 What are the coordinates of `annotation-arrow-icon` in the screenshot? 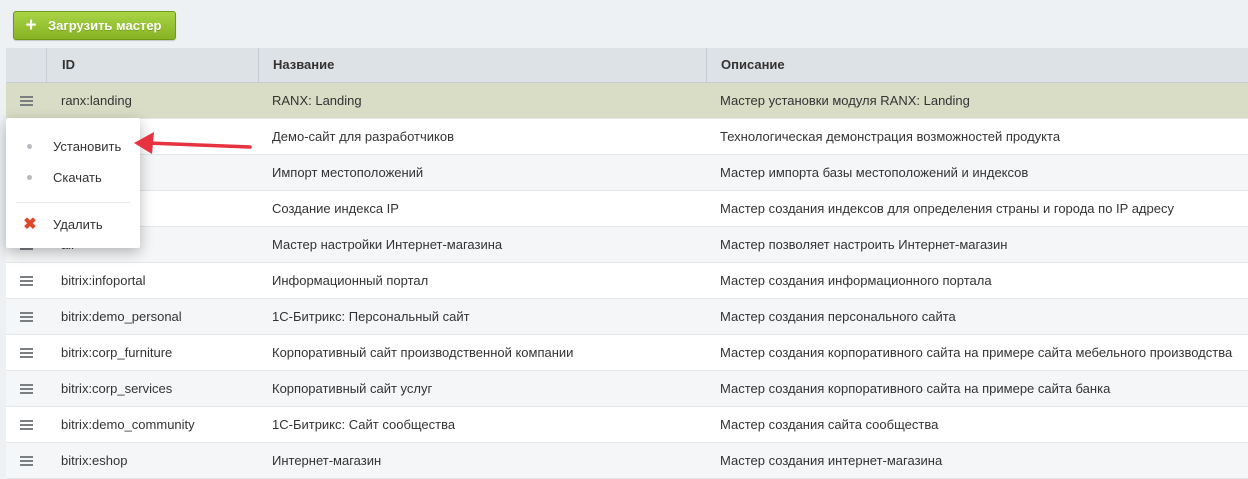 It's located at (193, 143).